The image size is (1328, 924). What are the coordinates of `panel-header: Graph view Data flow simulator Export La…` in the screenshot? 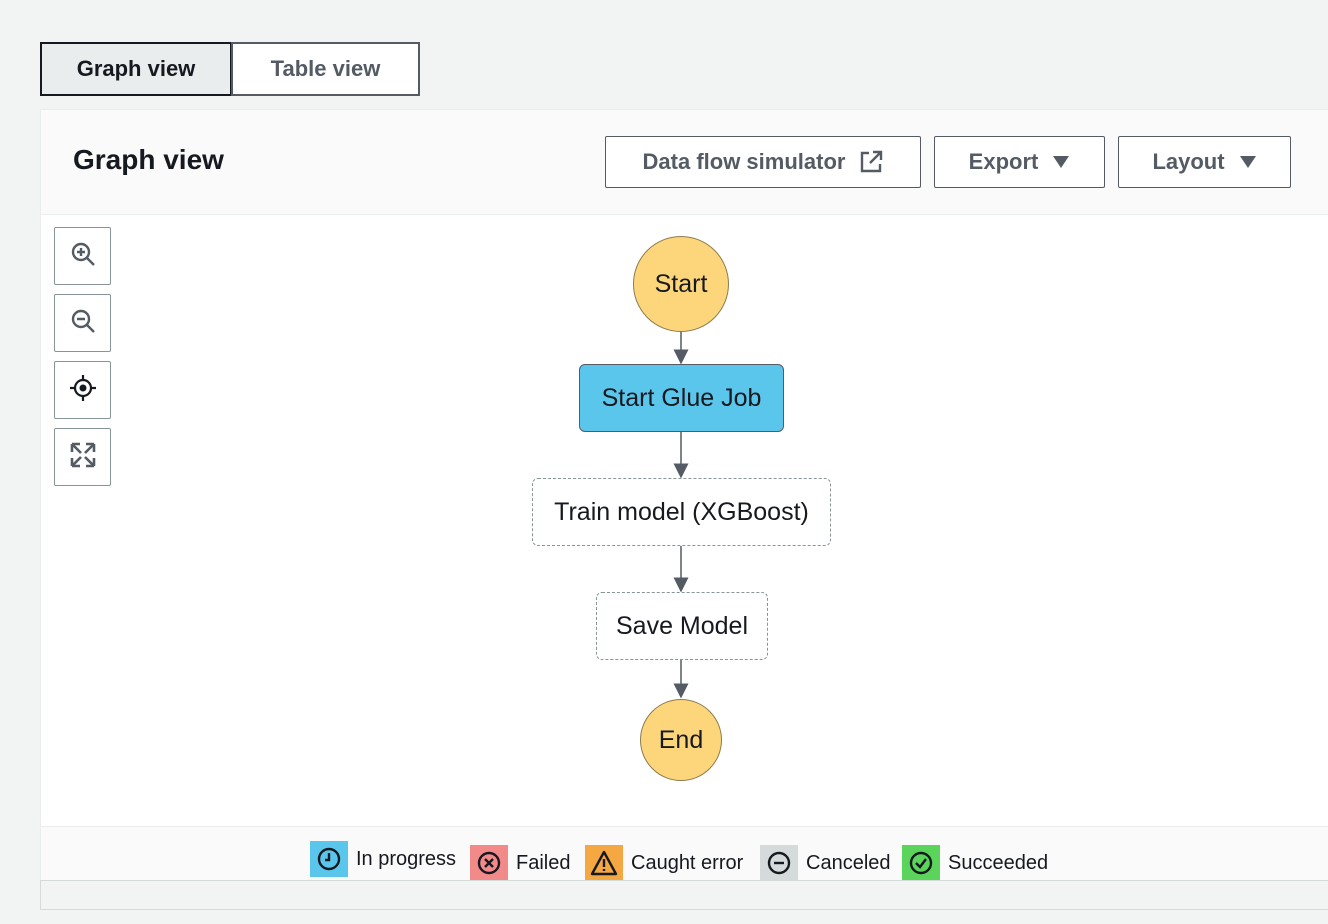 It's located at (684, 162).